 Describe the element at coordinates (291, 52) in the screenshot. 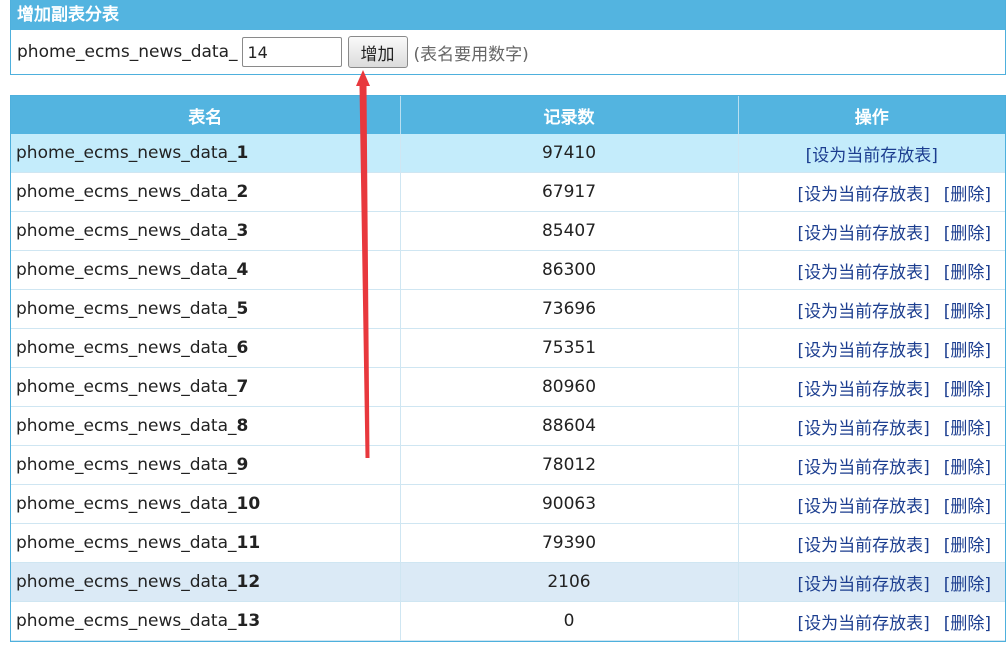

I see `table-number-input` at that location.